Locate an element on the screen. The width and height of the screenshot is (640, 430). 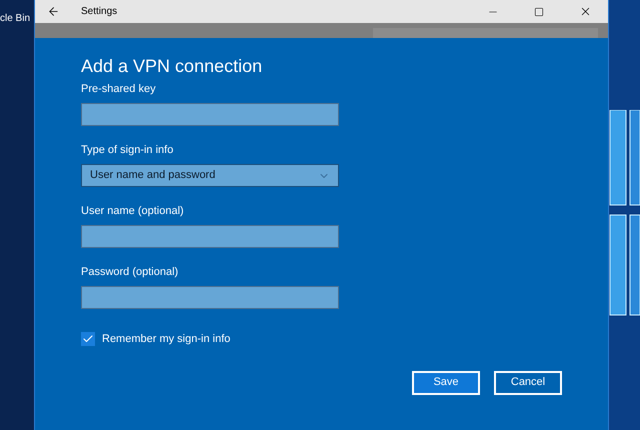
checkbox is located at coordinates (88, 339).